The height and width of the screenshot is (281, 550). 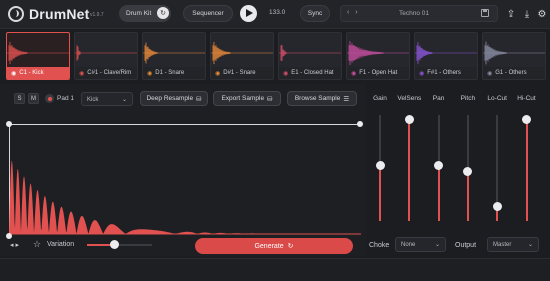 I want to click on upload-icon: ⇪, so click(x=511, y=14).